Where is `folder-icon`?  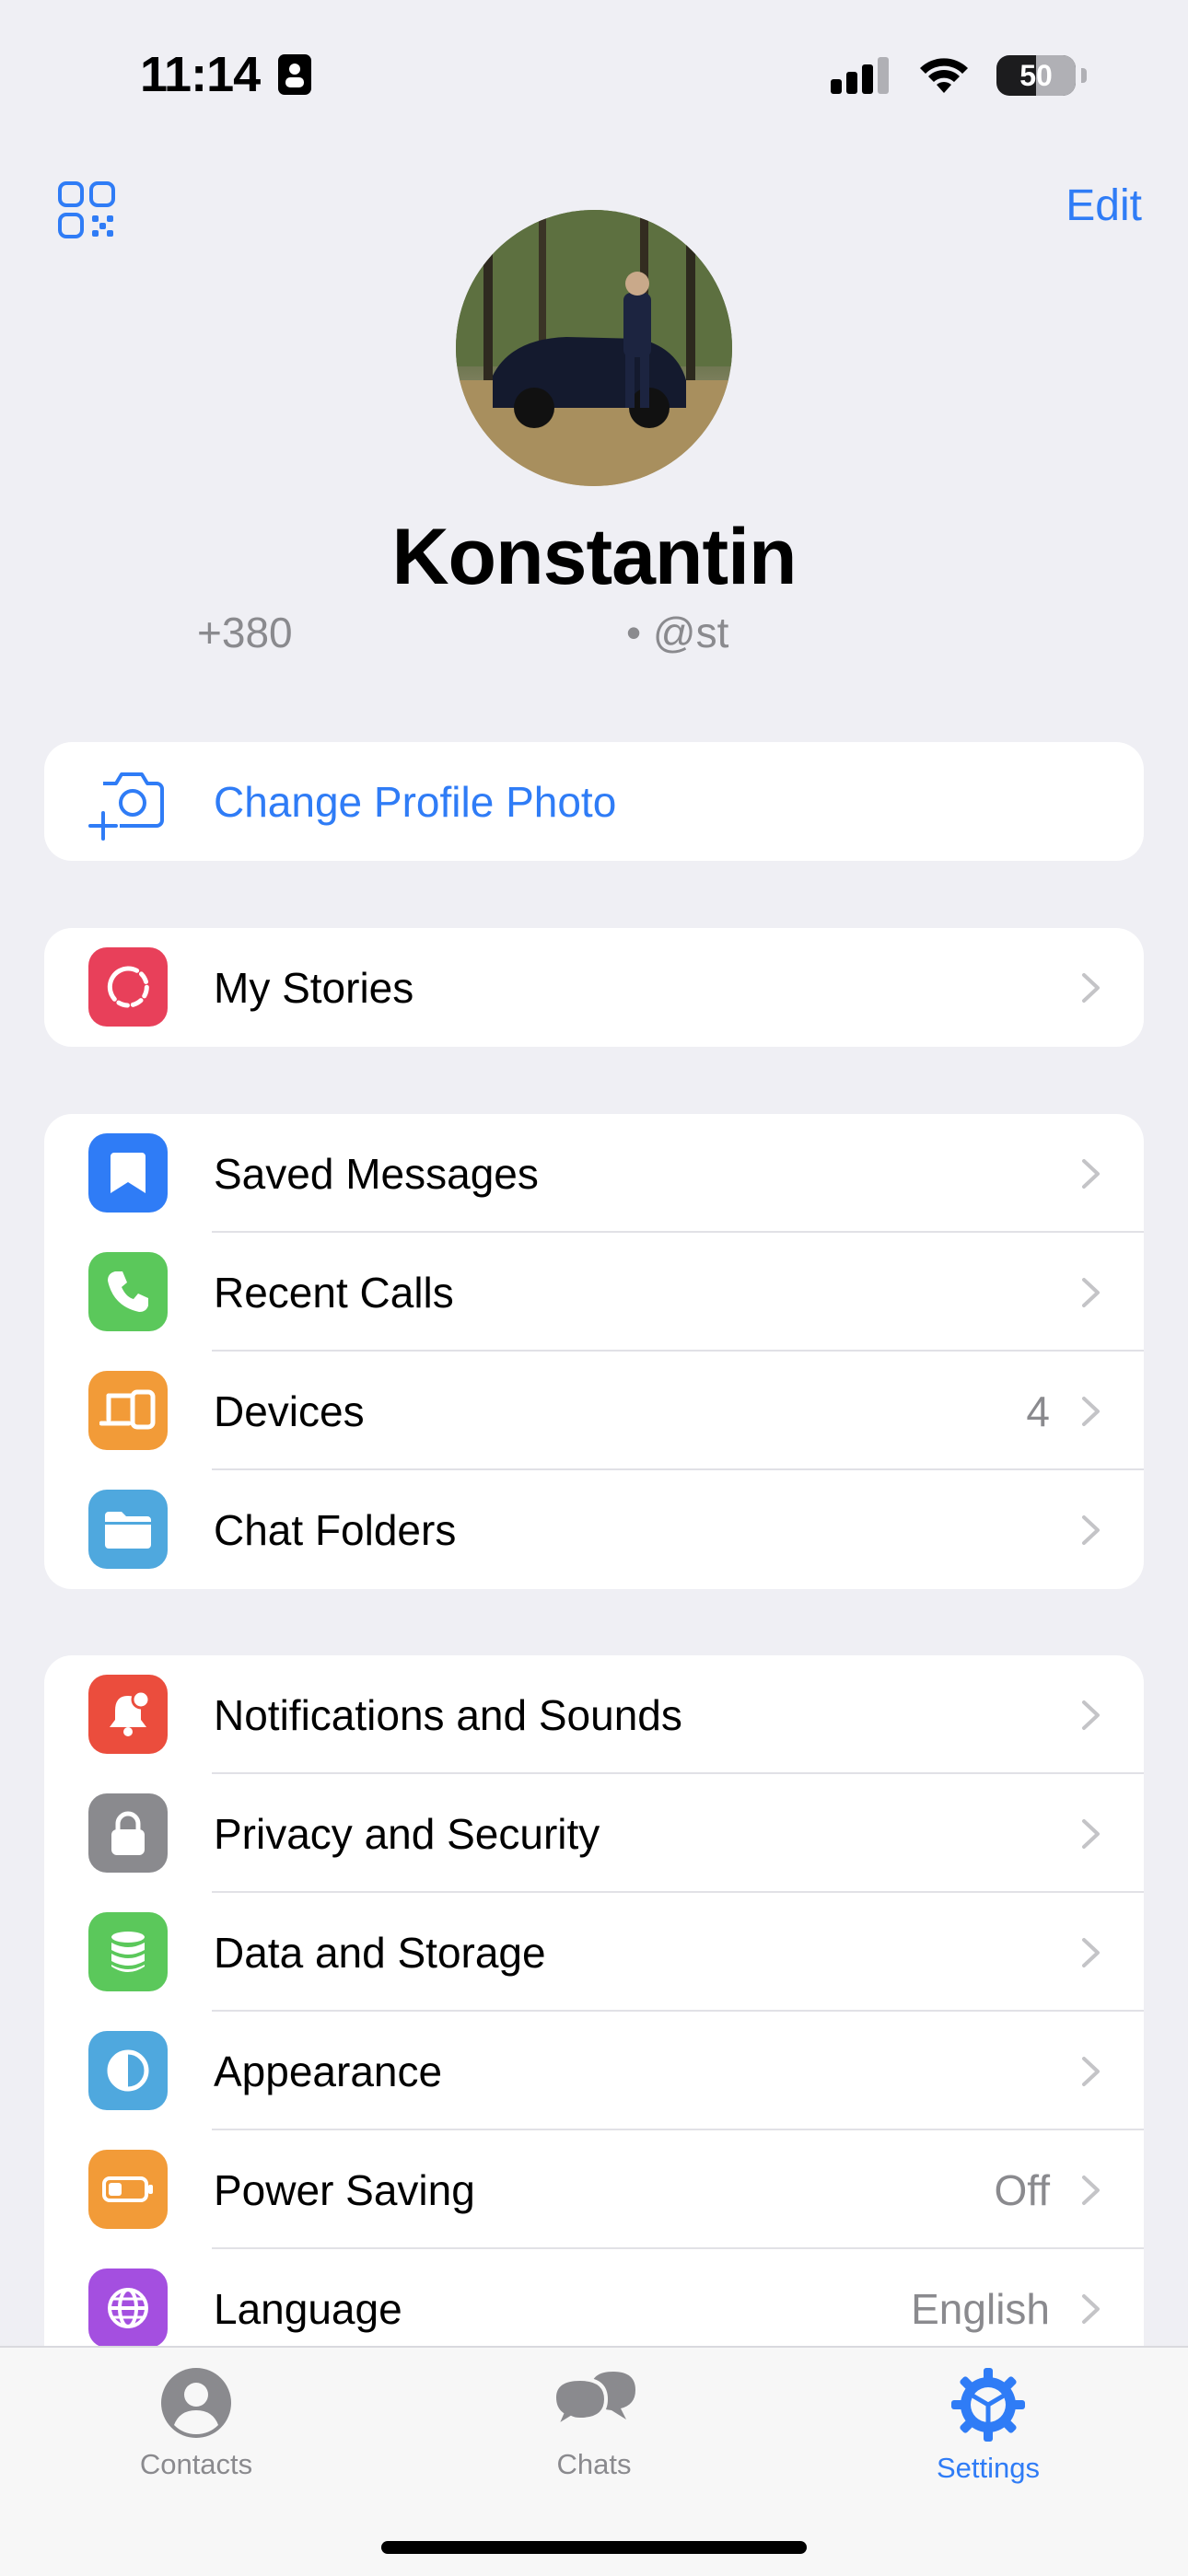
folder-icon is located at coordinates (128, 1529).